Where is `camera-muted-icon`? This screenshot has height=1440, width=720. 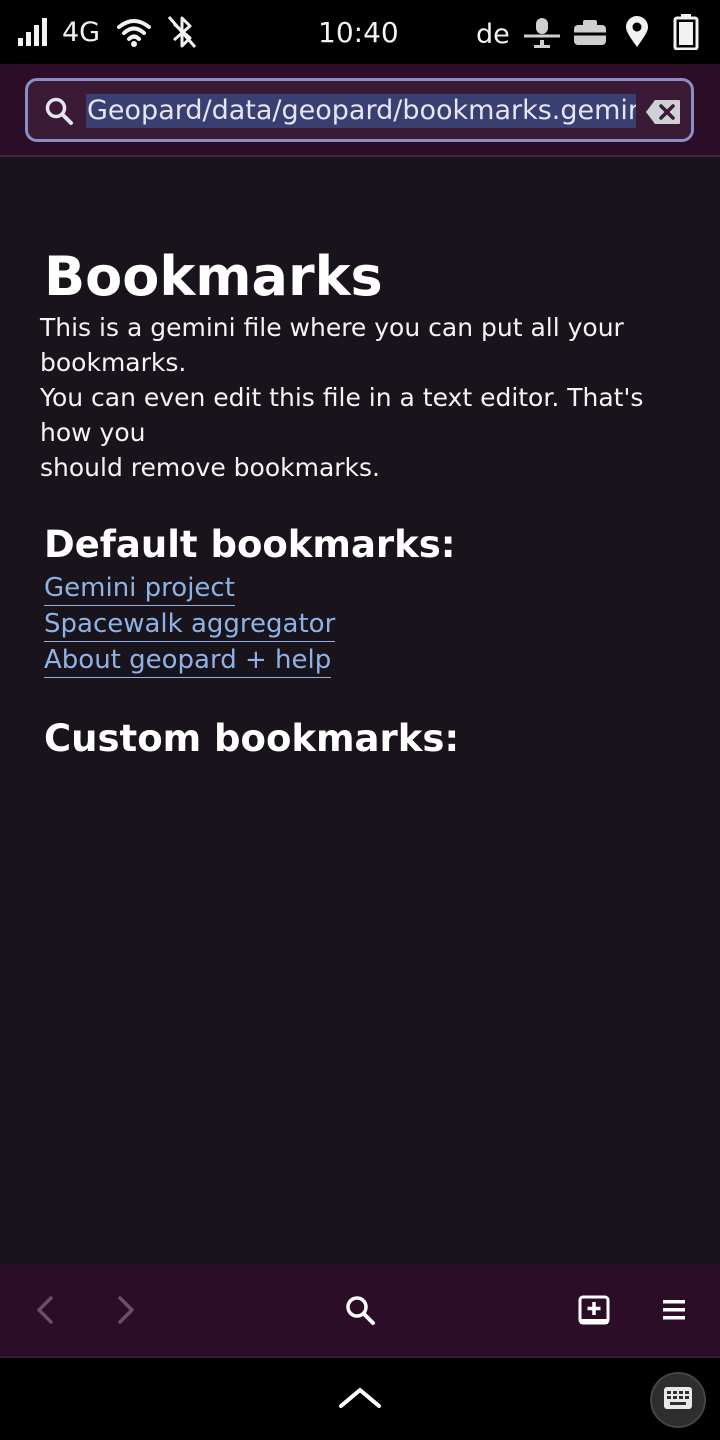 camera-muted-icon is located at coordinates (590, 35).